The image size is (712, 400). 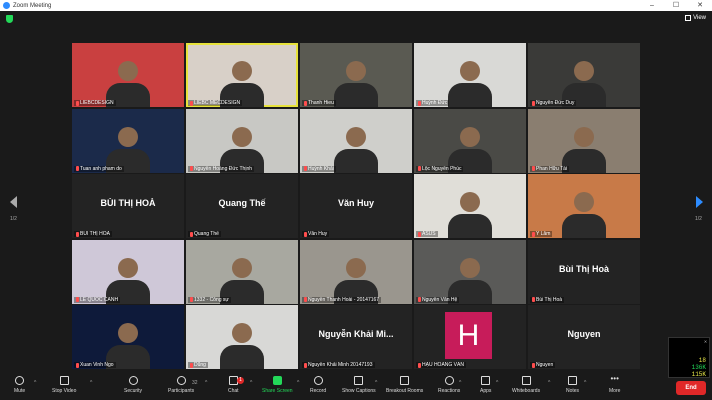 I want to click on participants-button: Participants, so click(x=181, y=385).